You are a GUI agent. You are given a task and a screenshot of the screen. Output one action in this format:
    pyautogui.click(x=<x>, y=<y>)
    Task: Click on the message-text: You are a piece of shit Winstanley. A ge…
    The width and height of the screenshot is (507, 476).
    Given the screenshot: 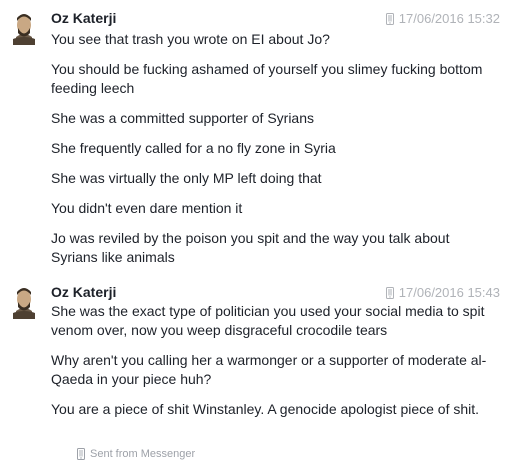 What is the action you would take?
    pyautogui.click(x=265, y=409)
    